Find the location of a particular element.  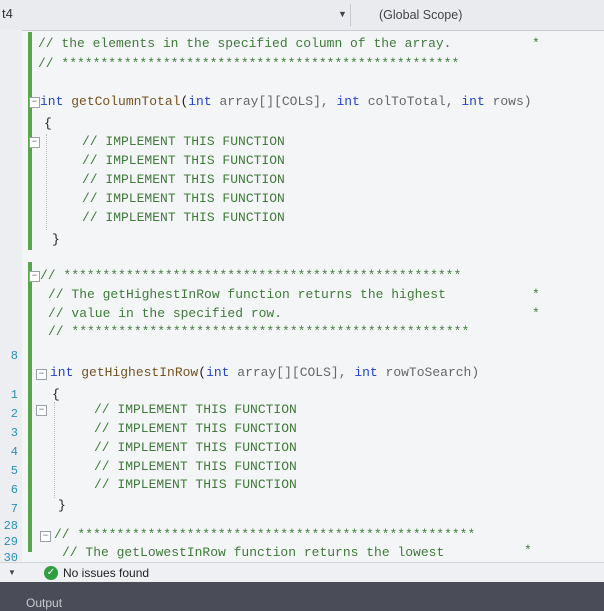

status-message: No issues found is located at coordinates (106, 573).